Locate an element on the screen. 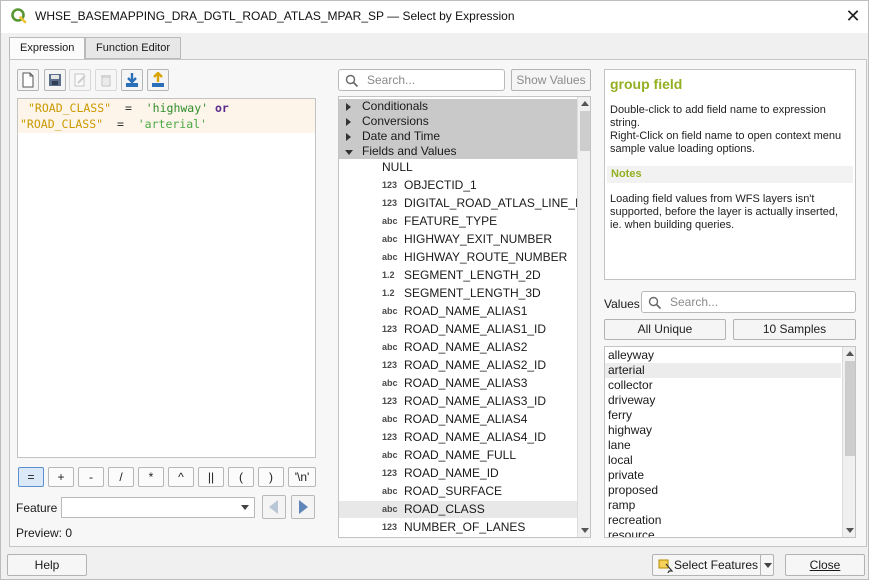  value-item: ferry is located at coordinates (723, 415).